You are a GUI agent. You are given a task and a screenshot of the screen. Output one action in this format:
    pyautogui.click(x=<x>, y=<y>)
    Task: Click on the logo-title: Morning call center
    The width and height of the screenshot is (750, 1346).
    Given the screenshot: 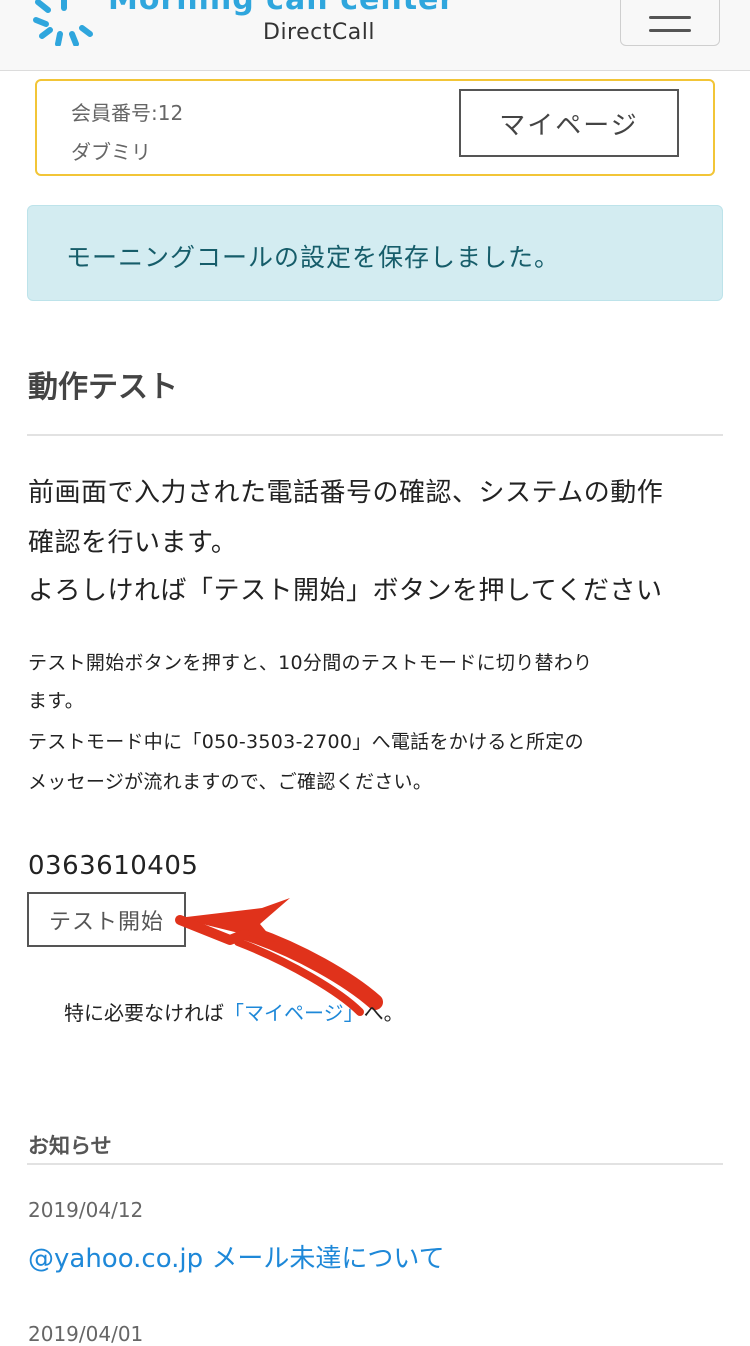 What is the action you would take?
    pyautogui.click(x=281, y=8)
    